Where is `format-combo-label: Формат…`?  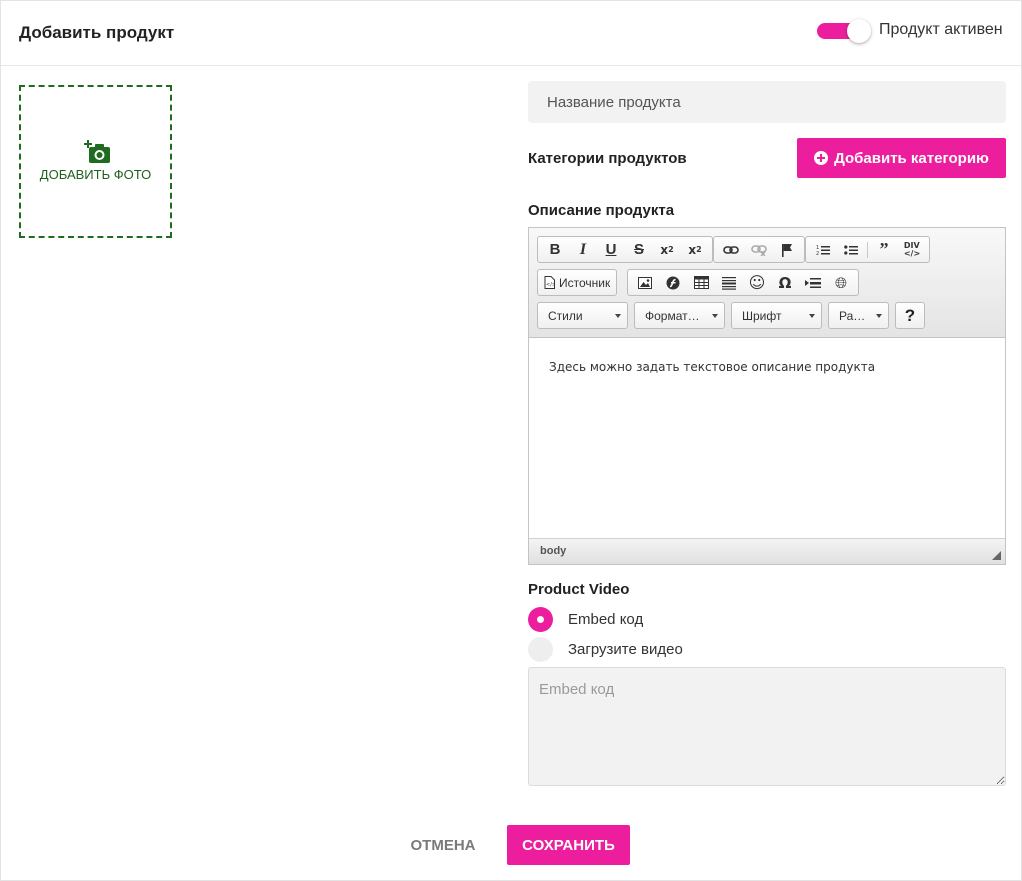
format-combo-label: Формат… is located at coordinates (672, 315).